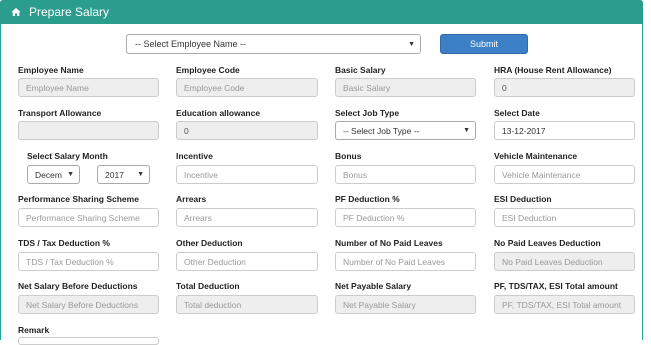 The image size is (651, 345). What do you see at coordinates (16, 12) in the screenshot?
I see `home-icon` at bounding box center [16, 12].